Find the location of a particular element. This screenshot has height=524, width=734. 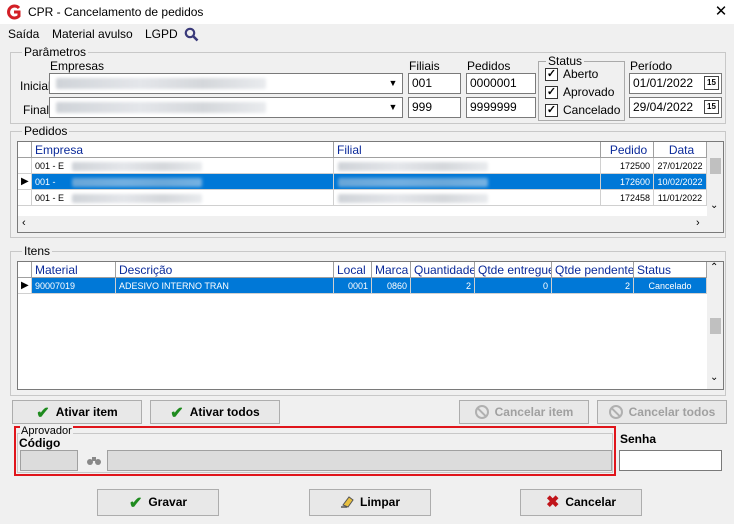

cancelar-todos-button: Cancelar todos is located at coordinates (662, 412).